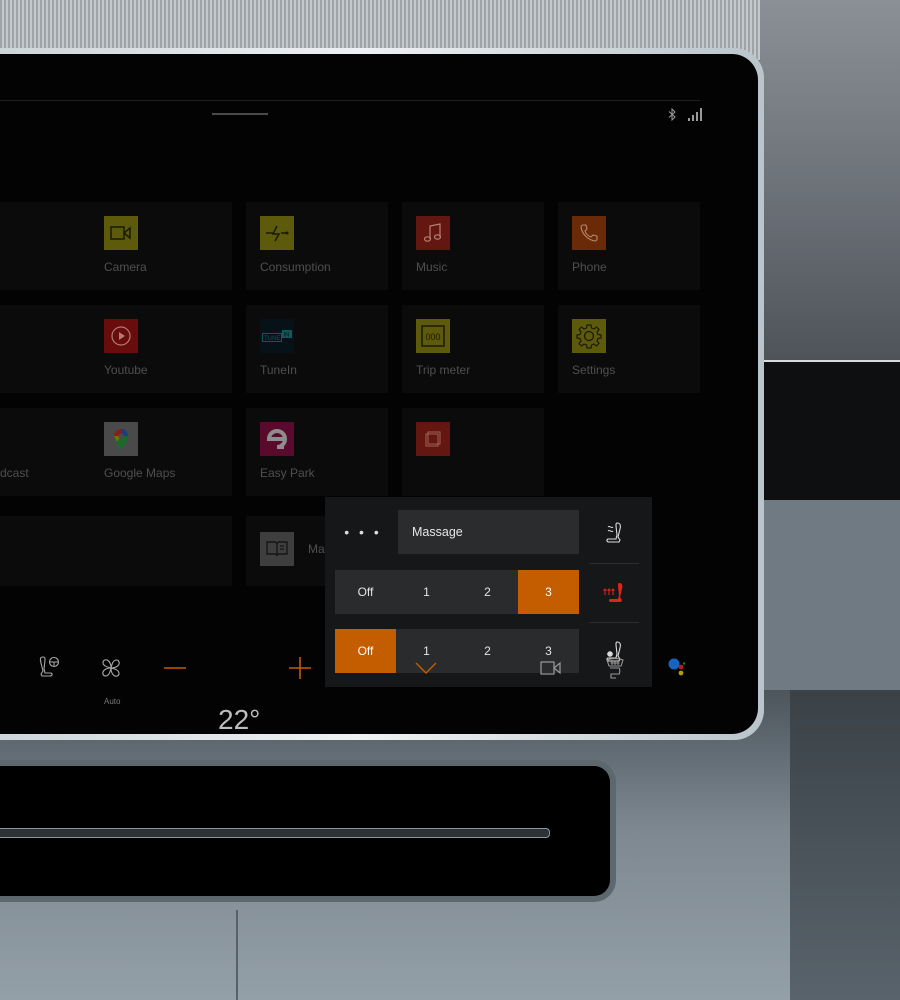  I want to click on app-tile-partial-hidden, so click(473, 452).